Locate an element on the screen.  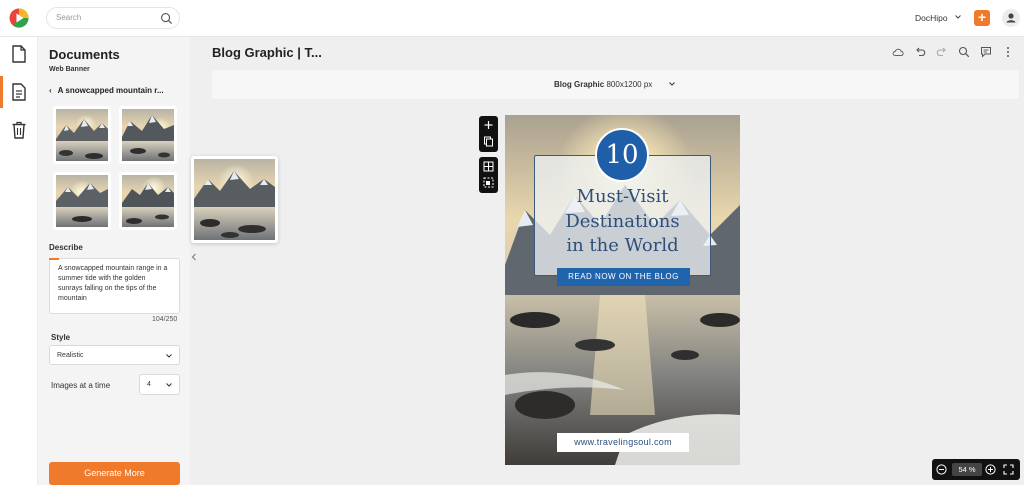
layout-tools is located at coordinates (488, 174).